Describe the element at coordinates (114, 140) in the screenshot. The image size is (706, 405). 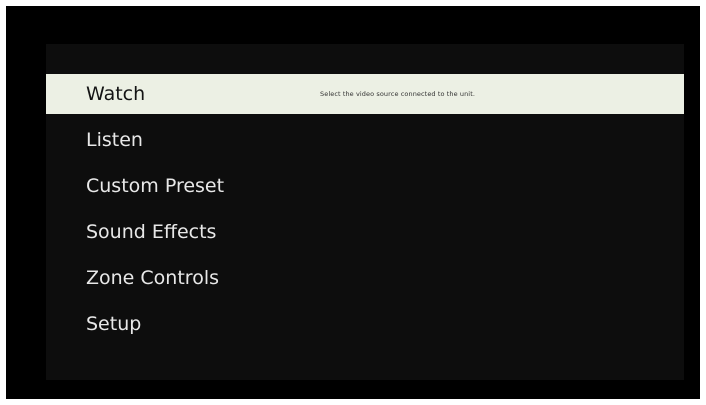
I see `menu-item-label: Listen` at that location.